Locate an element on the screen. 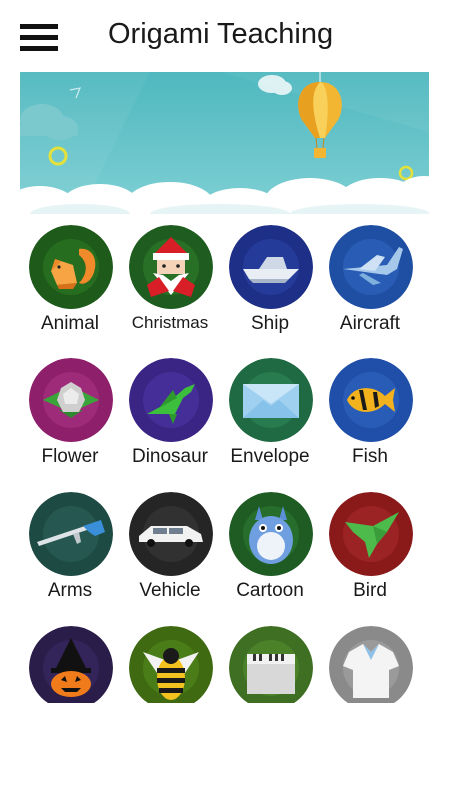 The width and height of the screenshot is (450, 800). category-christmas: Christmas is located at coordinates (170, 290).